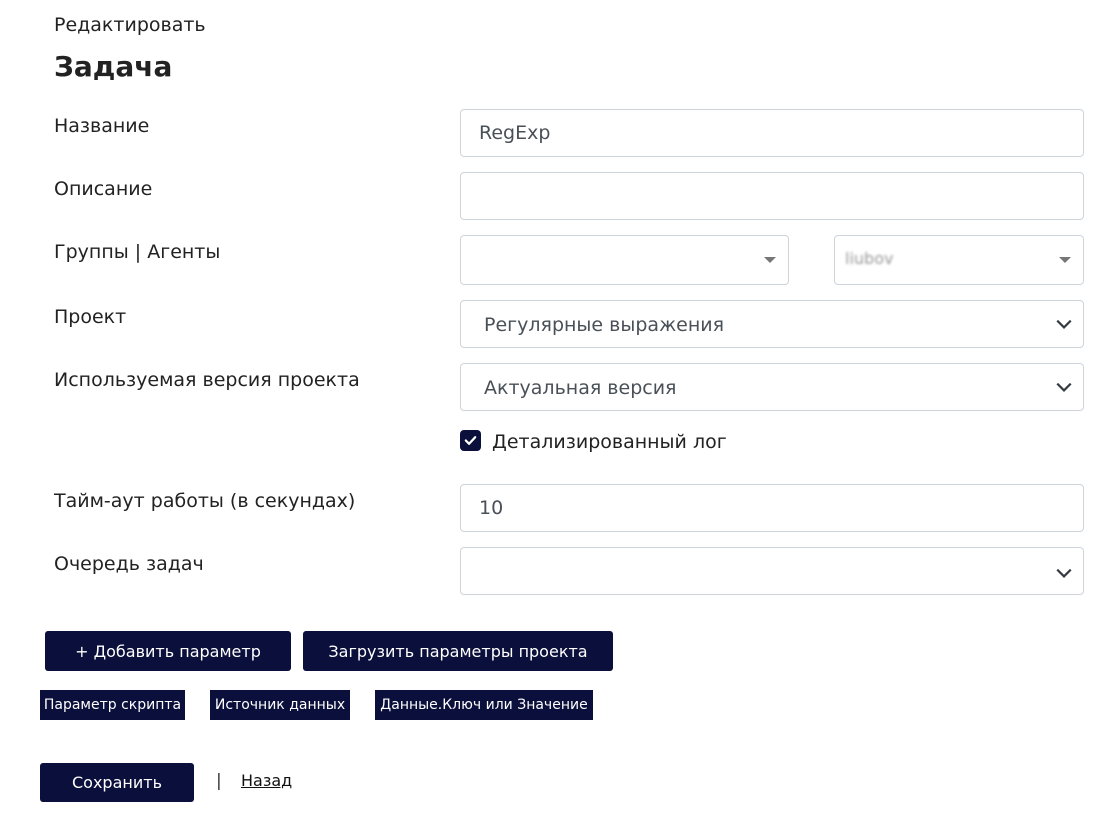 The height and width of the screenshot is (814, 1103). Describe the element at coordinates (137, 252) in the screenshot. I see `groups-agents-label: Группы | Агенты` at that location.